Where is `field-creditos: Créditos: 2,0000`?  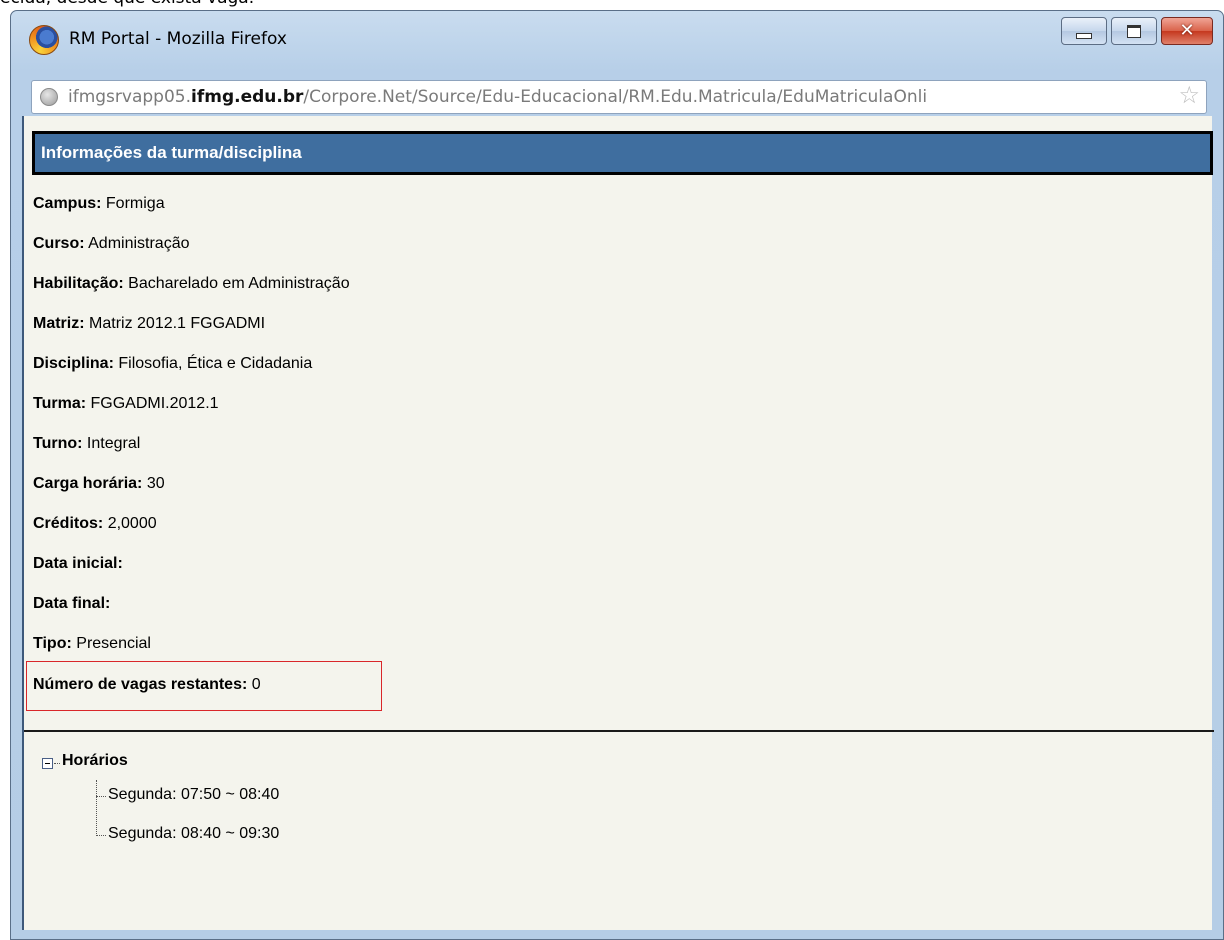 field-creditos: Créditos: 2,0000 is located at coordinates (95, 524).